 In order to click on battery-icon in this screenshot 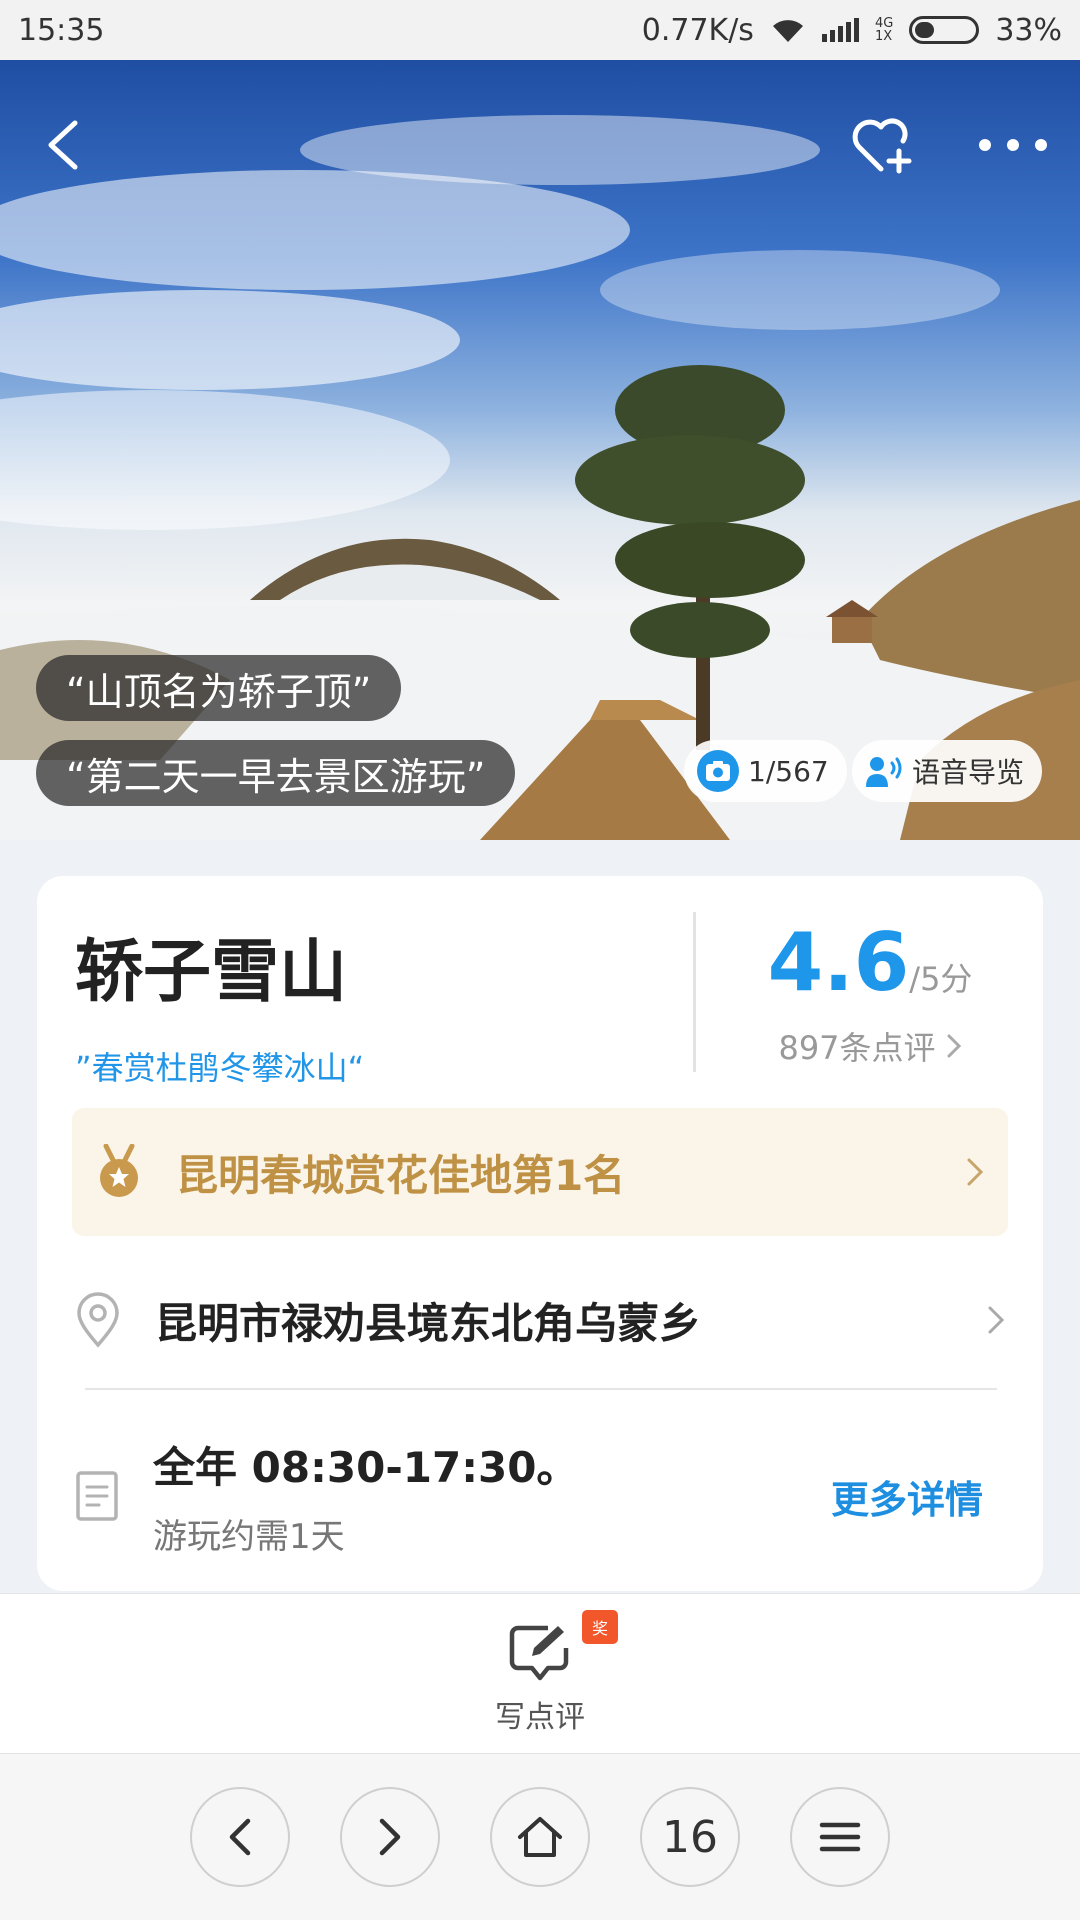, I will do `click(944, 30)`.